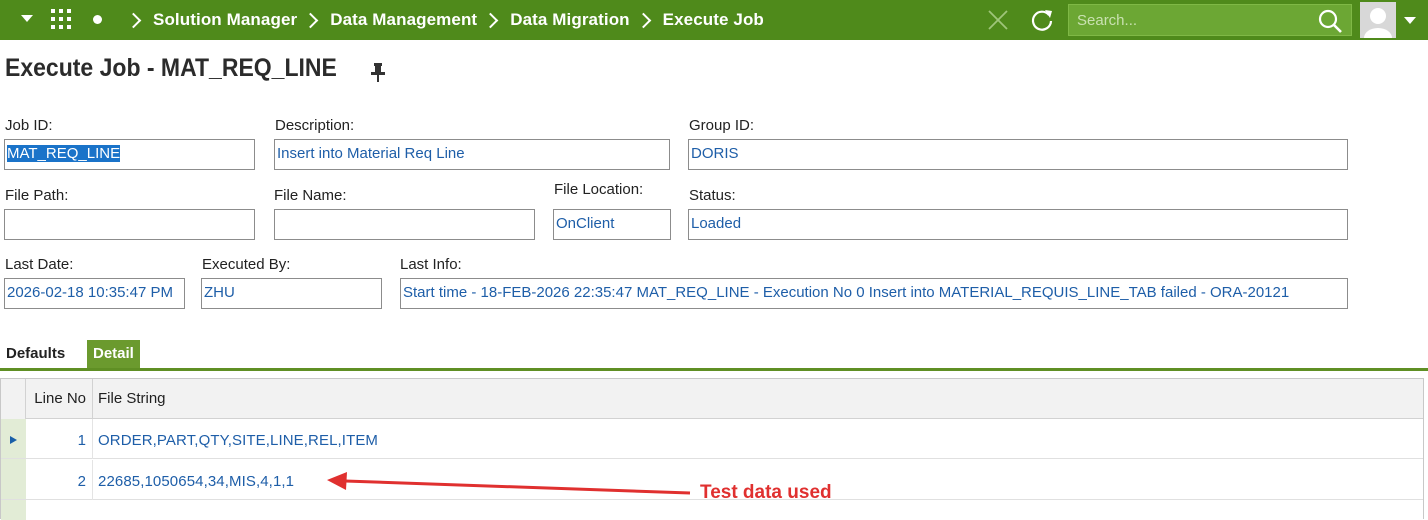  What do you see at coordinates (246, 264) in the screenshot?
I see `executed-by-label: Executed By:` at bounding box center [246, 264].